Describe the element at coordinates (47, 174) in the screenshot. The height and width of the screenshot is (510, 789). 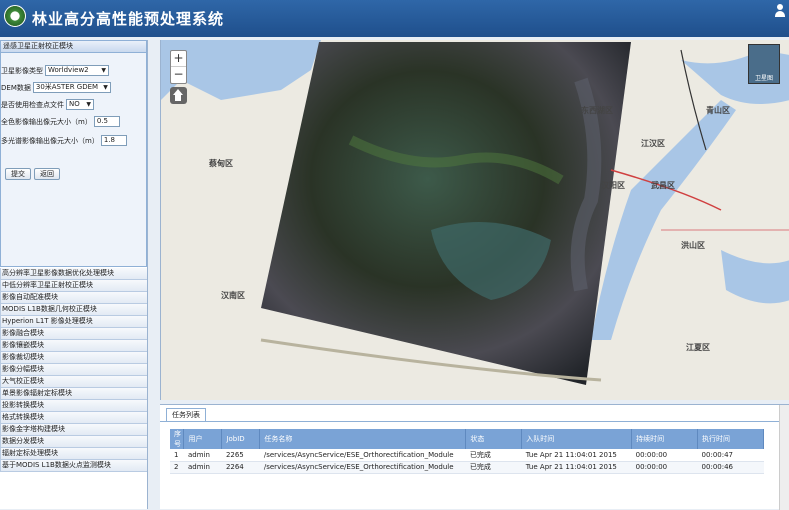
I see `reset-button: 返回` at that location.